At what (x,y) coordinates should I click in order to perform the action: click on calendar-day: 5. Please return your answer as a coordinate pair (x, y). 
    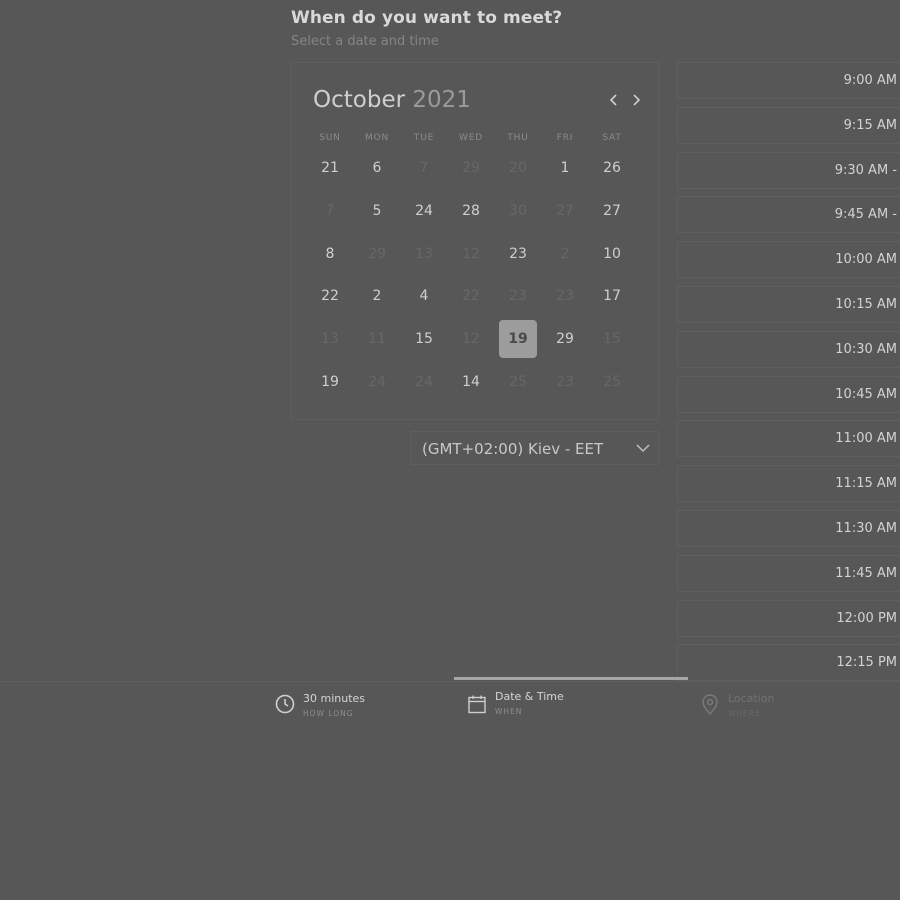
    Looking at the image, I should click on (377, 211).